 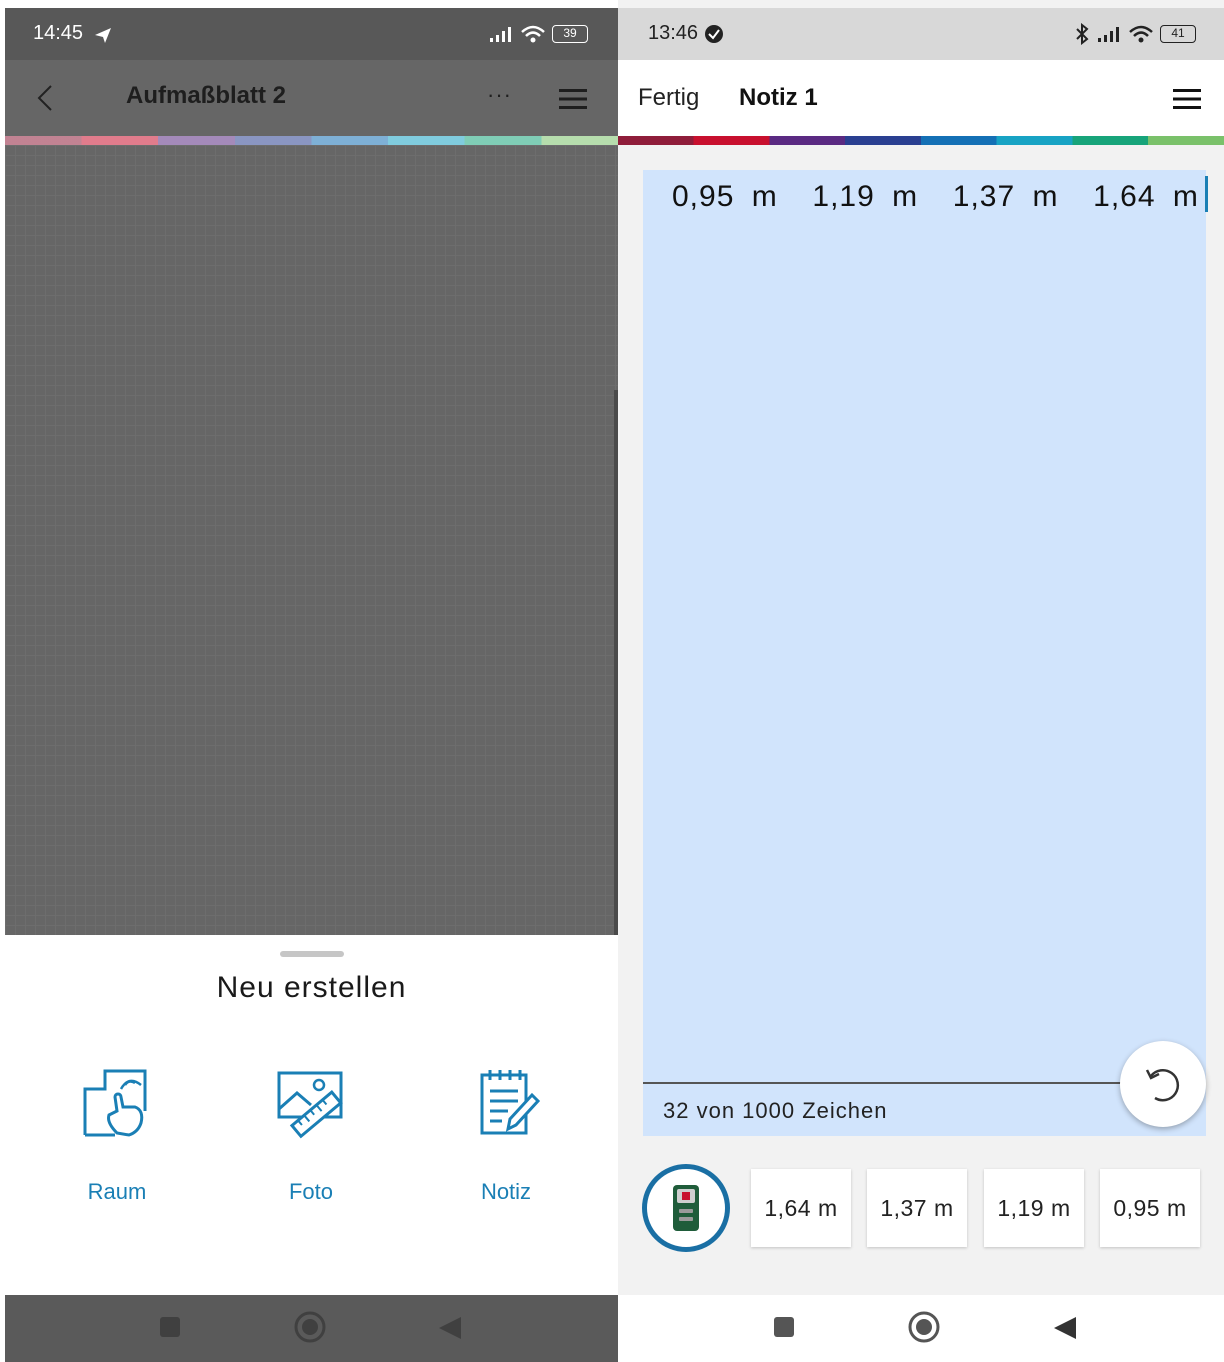 I want to click on location-arrow-icon, so click(x=103, y=35).